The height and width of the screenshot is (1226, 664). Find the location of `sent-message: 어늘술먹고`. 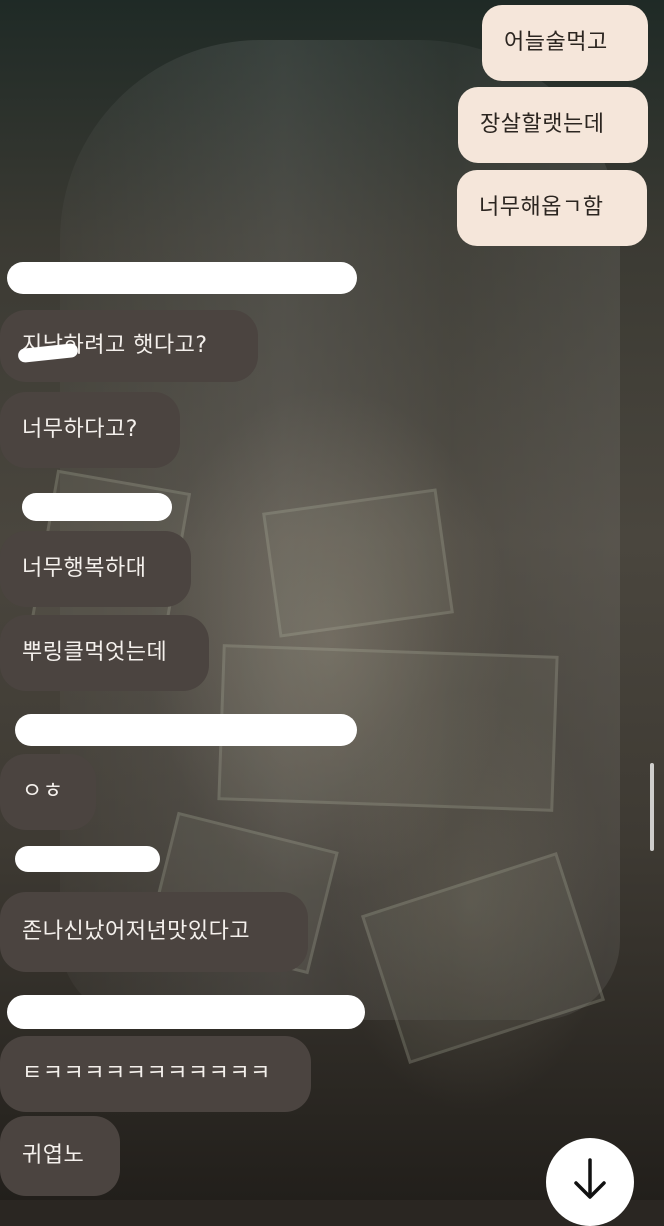

sent-message: 어늘술먹고 is located at coordinates (565, 43).